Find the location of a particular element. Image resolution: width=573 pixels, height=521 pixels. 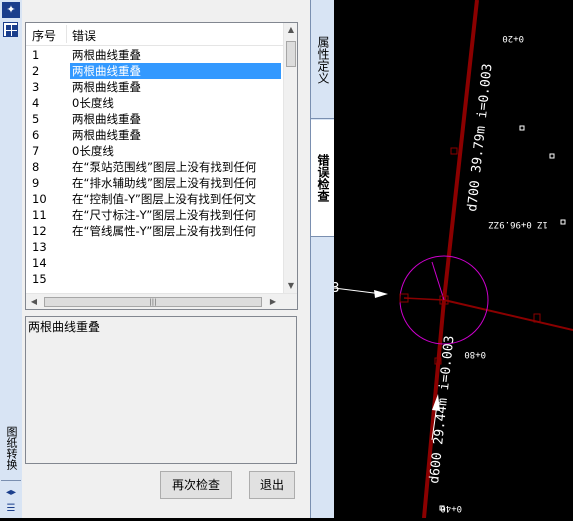

list-item: 13 is located at coordinates (154, 247).